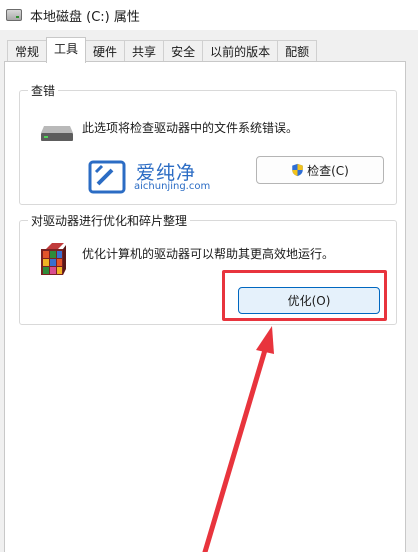  I want to click on tab-sharing: 共享, so click(144, 51).